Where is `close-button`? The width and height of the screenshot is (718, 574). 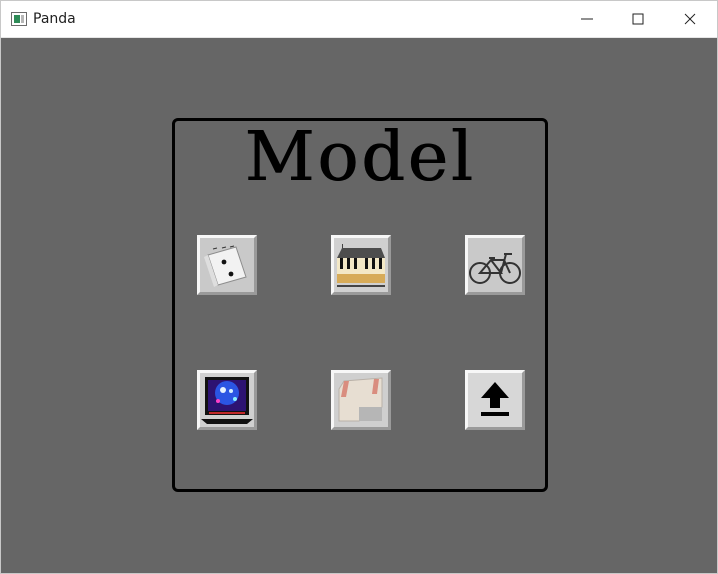
close-button is located at coordinates (690, 19).